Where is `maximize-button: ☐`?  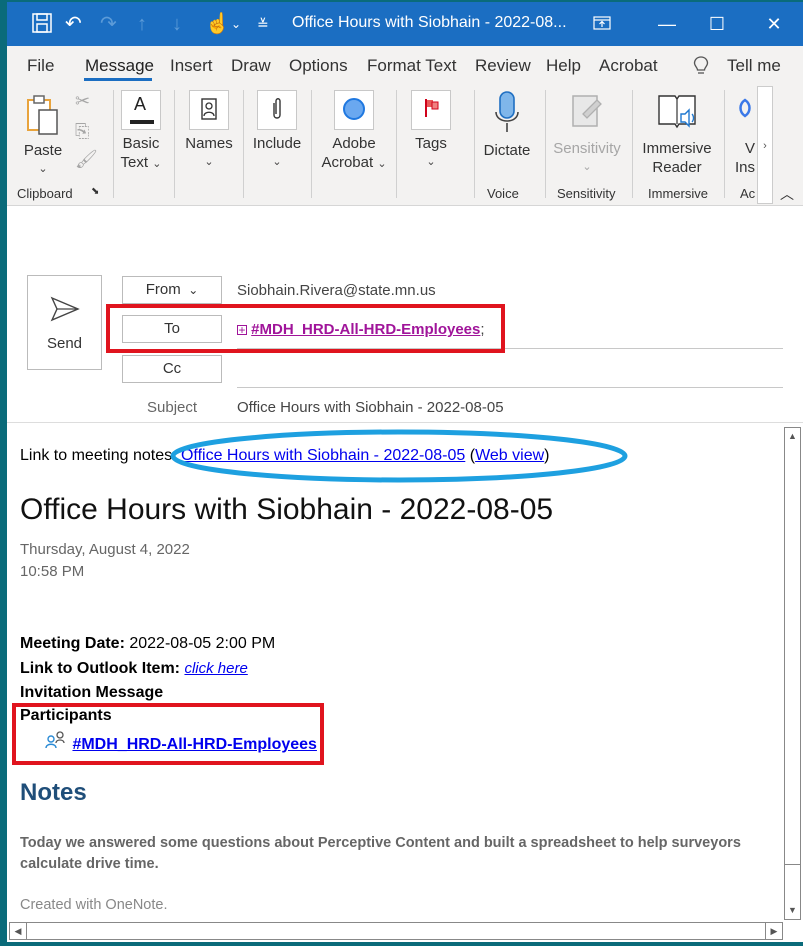
maximize-button: ☐ is located at coordinates (717, 24).